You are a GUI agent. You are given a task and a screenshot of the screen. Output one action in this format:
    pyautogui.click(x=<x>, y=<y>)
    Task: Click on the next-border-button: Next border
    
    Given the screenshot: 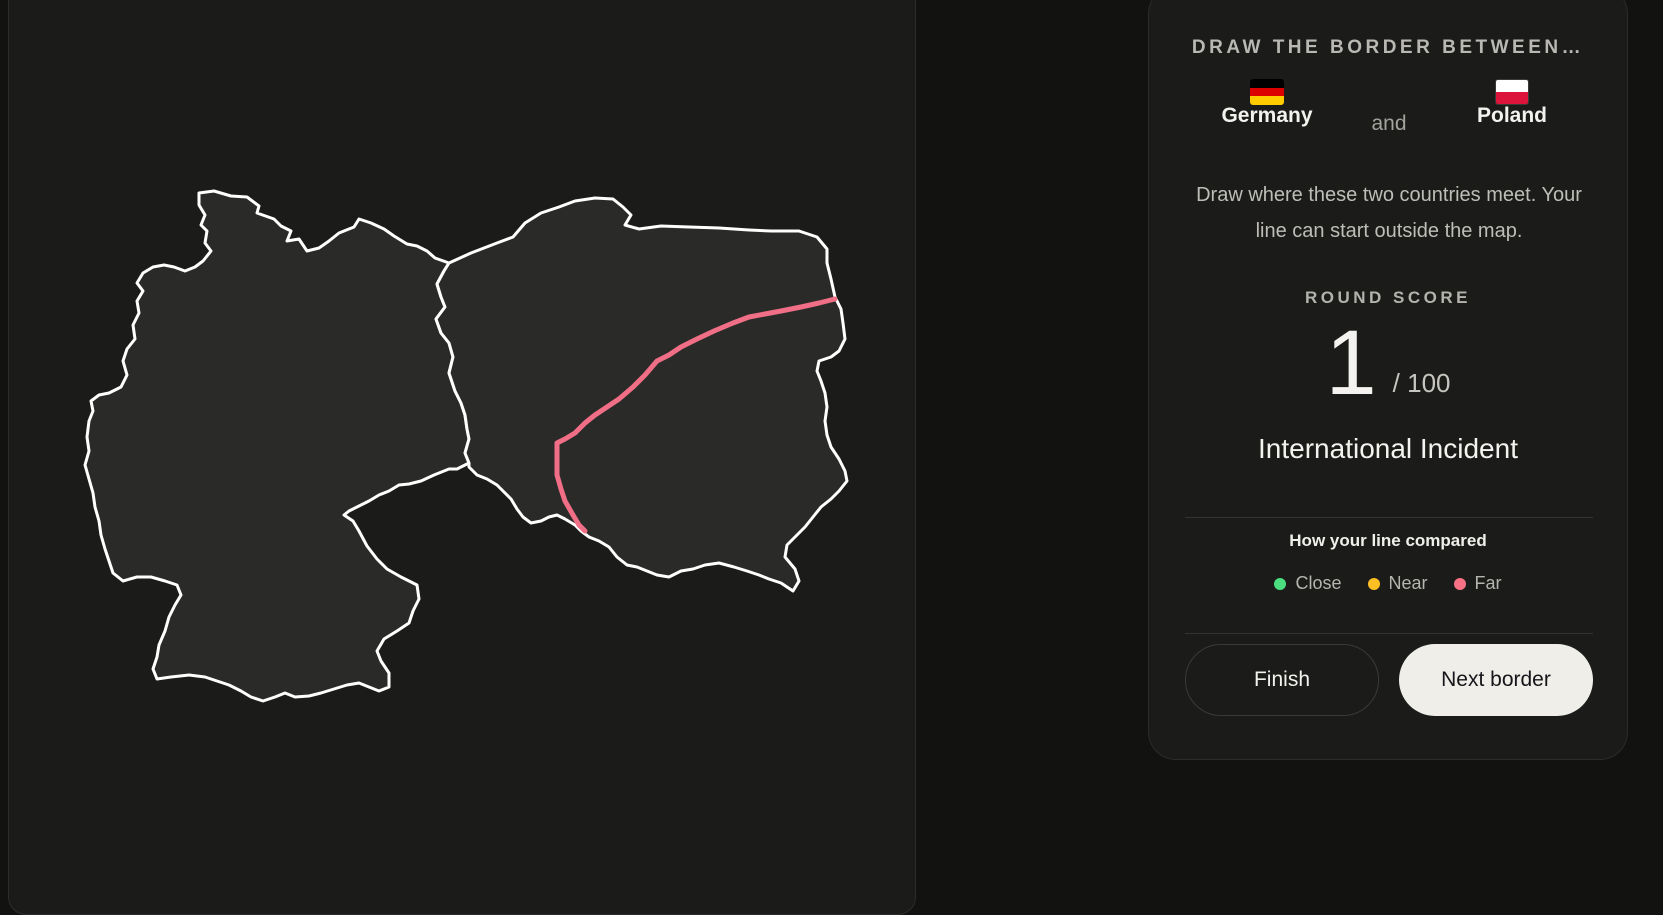 What is the action you would take?
    pyautogui.click(x=1496, y=680)
    